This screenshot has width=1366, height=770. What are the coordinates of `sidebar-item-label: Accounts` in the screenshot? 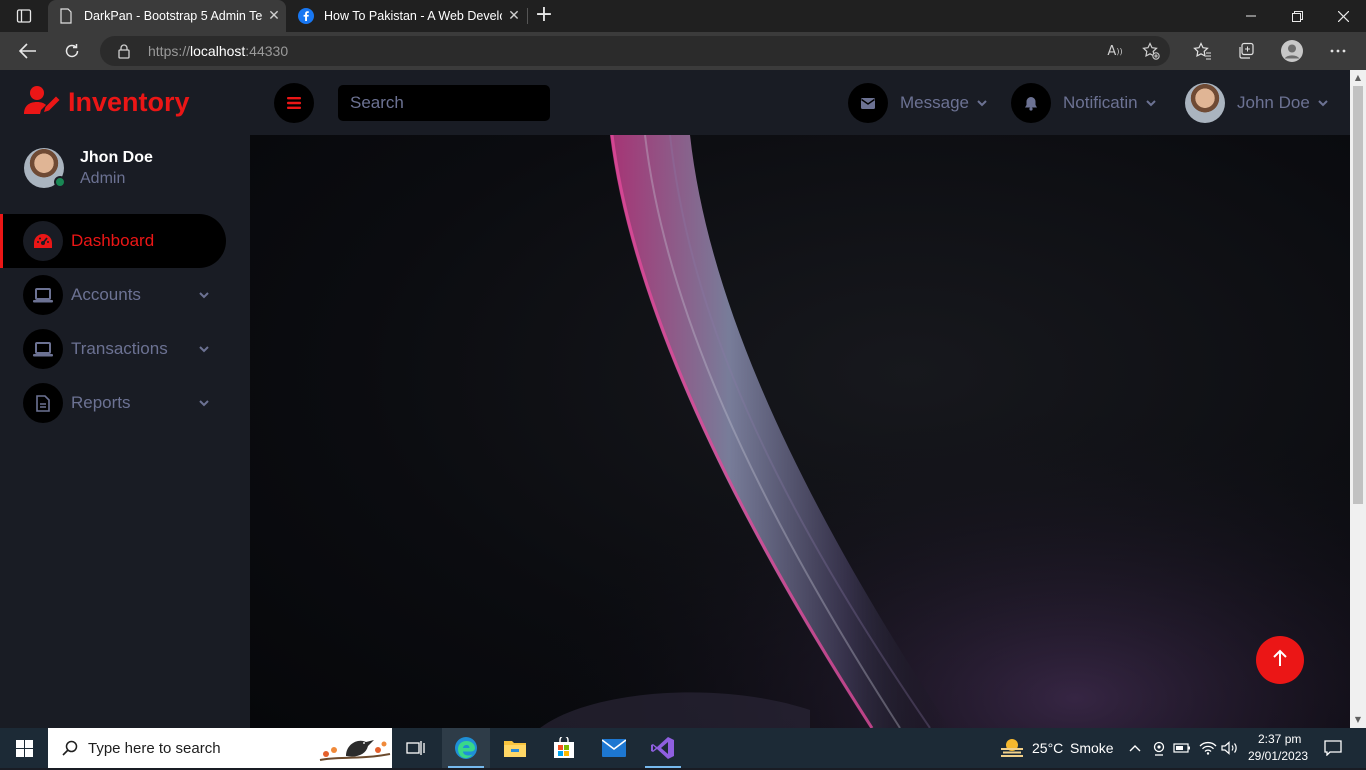 It's located at (106, 294).